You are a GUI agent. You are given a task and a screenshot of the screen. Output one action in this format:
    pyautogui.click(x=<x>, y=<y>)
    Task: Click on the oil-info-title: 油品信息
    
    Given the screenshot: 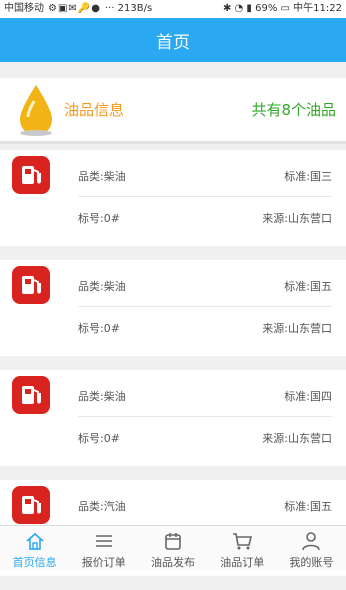 What is the action you would take?
    pyautogui.click(x=94, y=110)
    